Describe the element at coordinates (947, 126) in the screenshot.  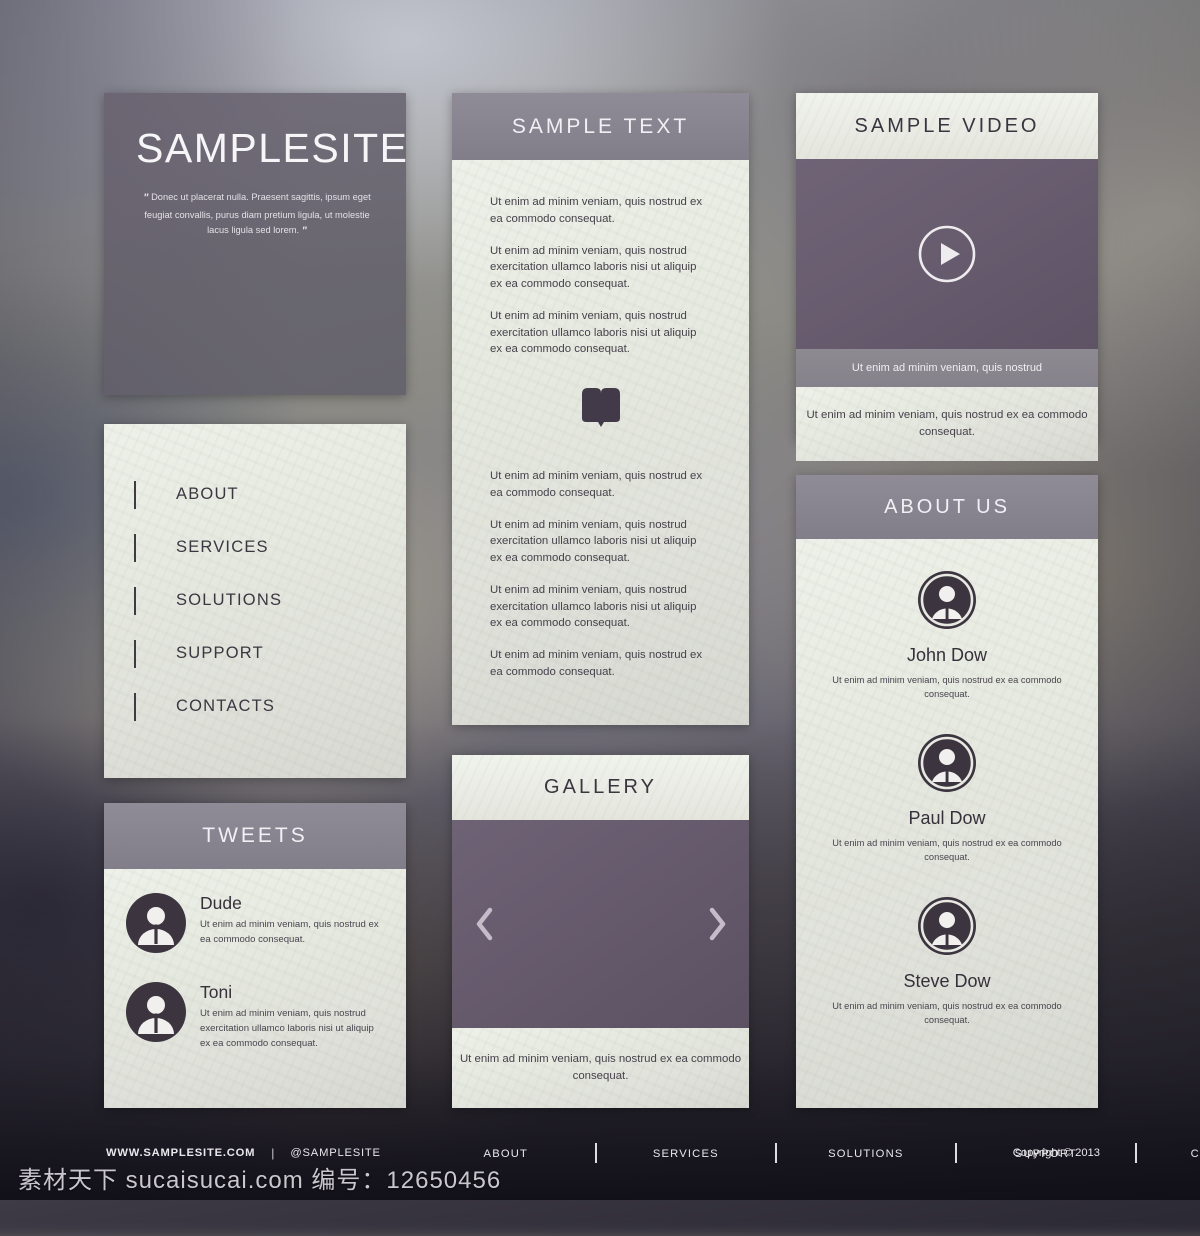
I see `video-heading: SAMPLE VIDEO` at that location.